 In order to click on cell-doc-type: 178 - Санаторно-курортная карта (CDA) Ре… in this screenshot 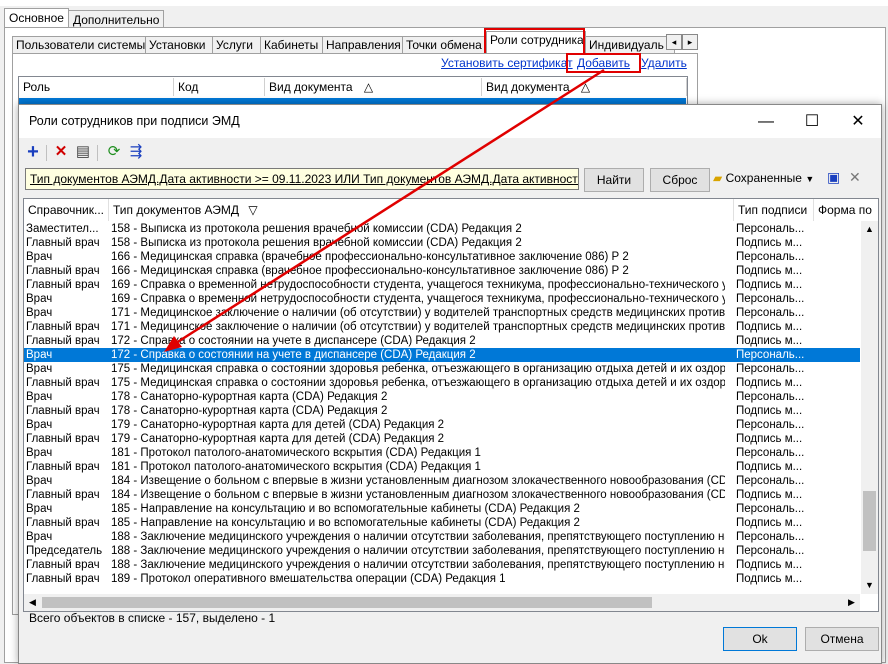, I will do `click(249, 411)`.